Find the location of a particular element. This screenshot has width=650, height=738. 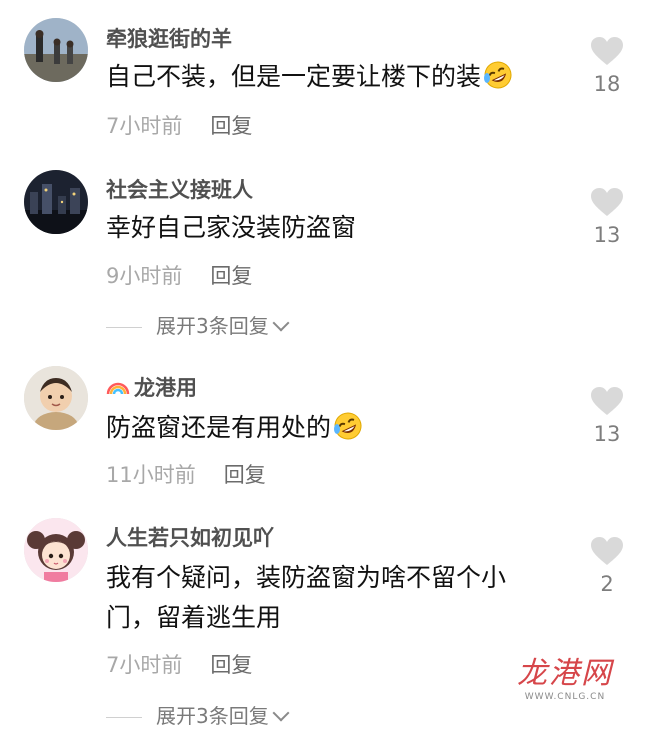

like-count: 2 is located at coordinates (607, 584).